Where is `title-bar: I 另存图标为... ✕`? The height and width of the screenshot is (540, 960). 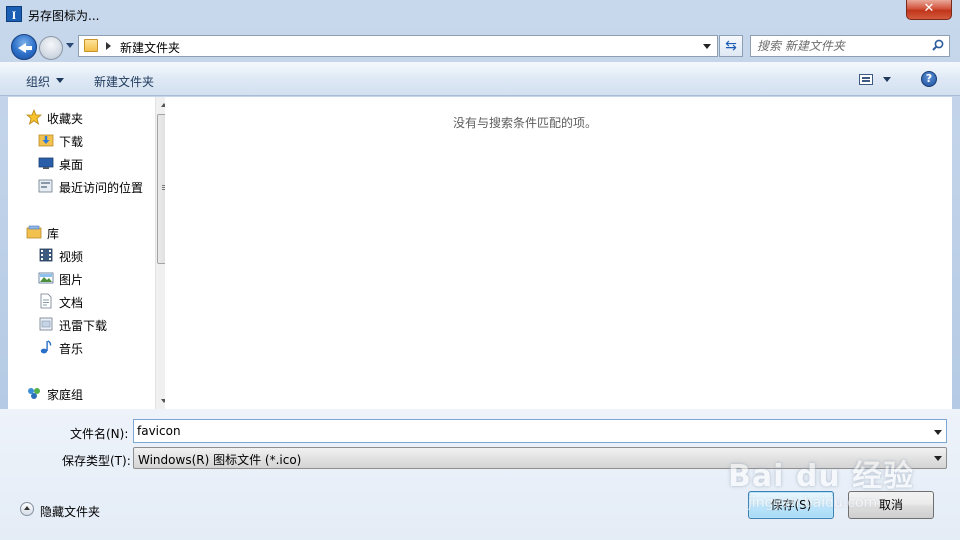
title-bar: I 另存图标为... ✕ is located at coordinates (480, 15).